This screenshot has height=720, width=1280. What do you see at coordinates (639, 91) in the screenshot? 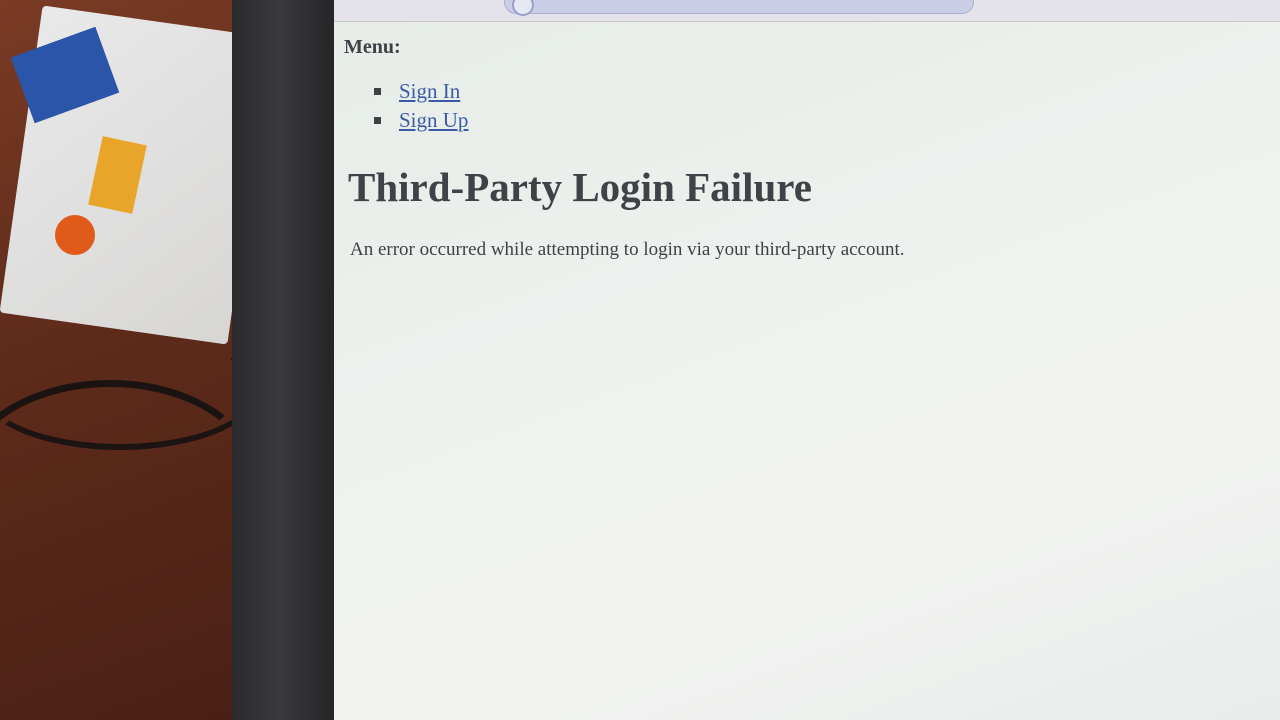
I see `menu-item-sign-in: Sign In` at bounding box center [639, 91].